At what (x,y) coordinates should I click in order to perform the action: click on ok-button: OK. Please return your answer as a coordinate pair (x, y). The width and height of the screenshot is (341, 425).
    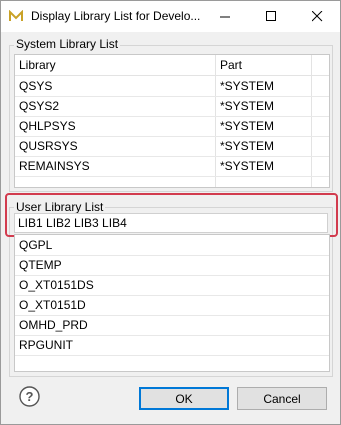
    Looking at the image, I should click on (184, 398).